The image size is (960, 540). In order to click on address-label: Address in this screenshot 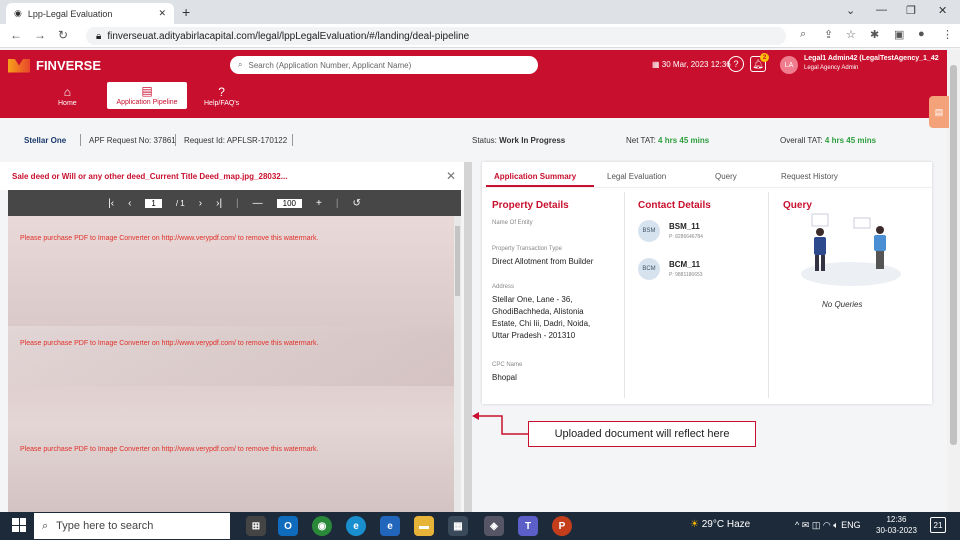, I will do `click(503, 287)`.